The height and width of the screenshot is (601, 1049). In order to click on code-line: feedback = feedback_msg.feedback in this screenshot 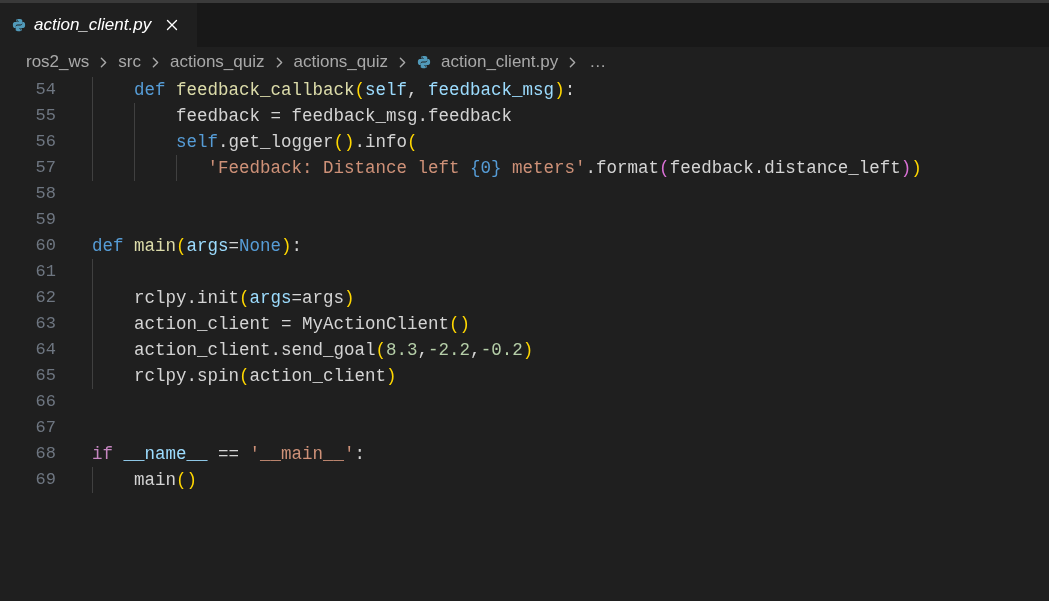, I will do `click(344, 116)`.